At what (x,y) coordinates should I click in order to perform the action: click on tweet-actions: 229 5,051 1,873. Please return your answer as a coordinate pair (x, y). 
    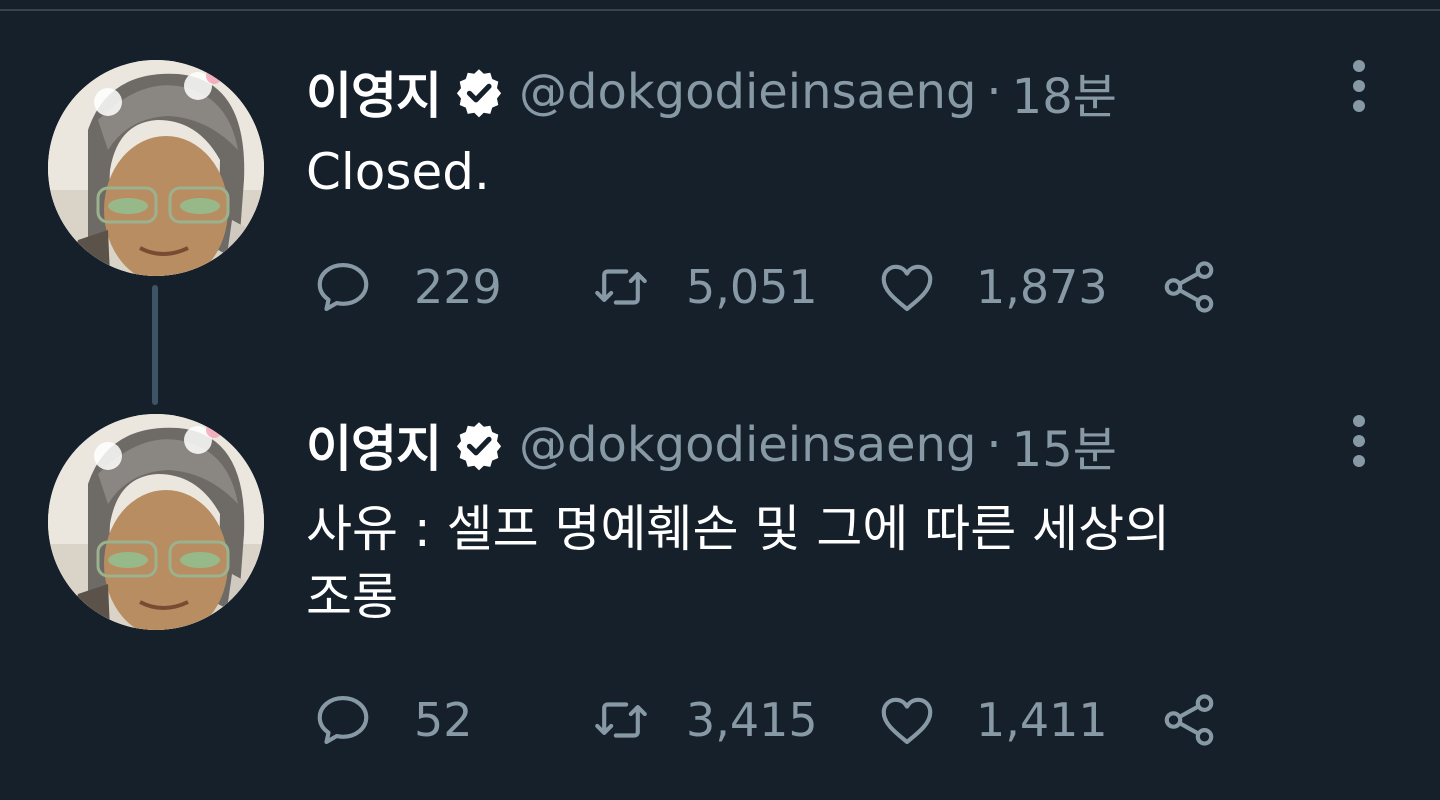
    Looking at the image, I should click on (786, 287).